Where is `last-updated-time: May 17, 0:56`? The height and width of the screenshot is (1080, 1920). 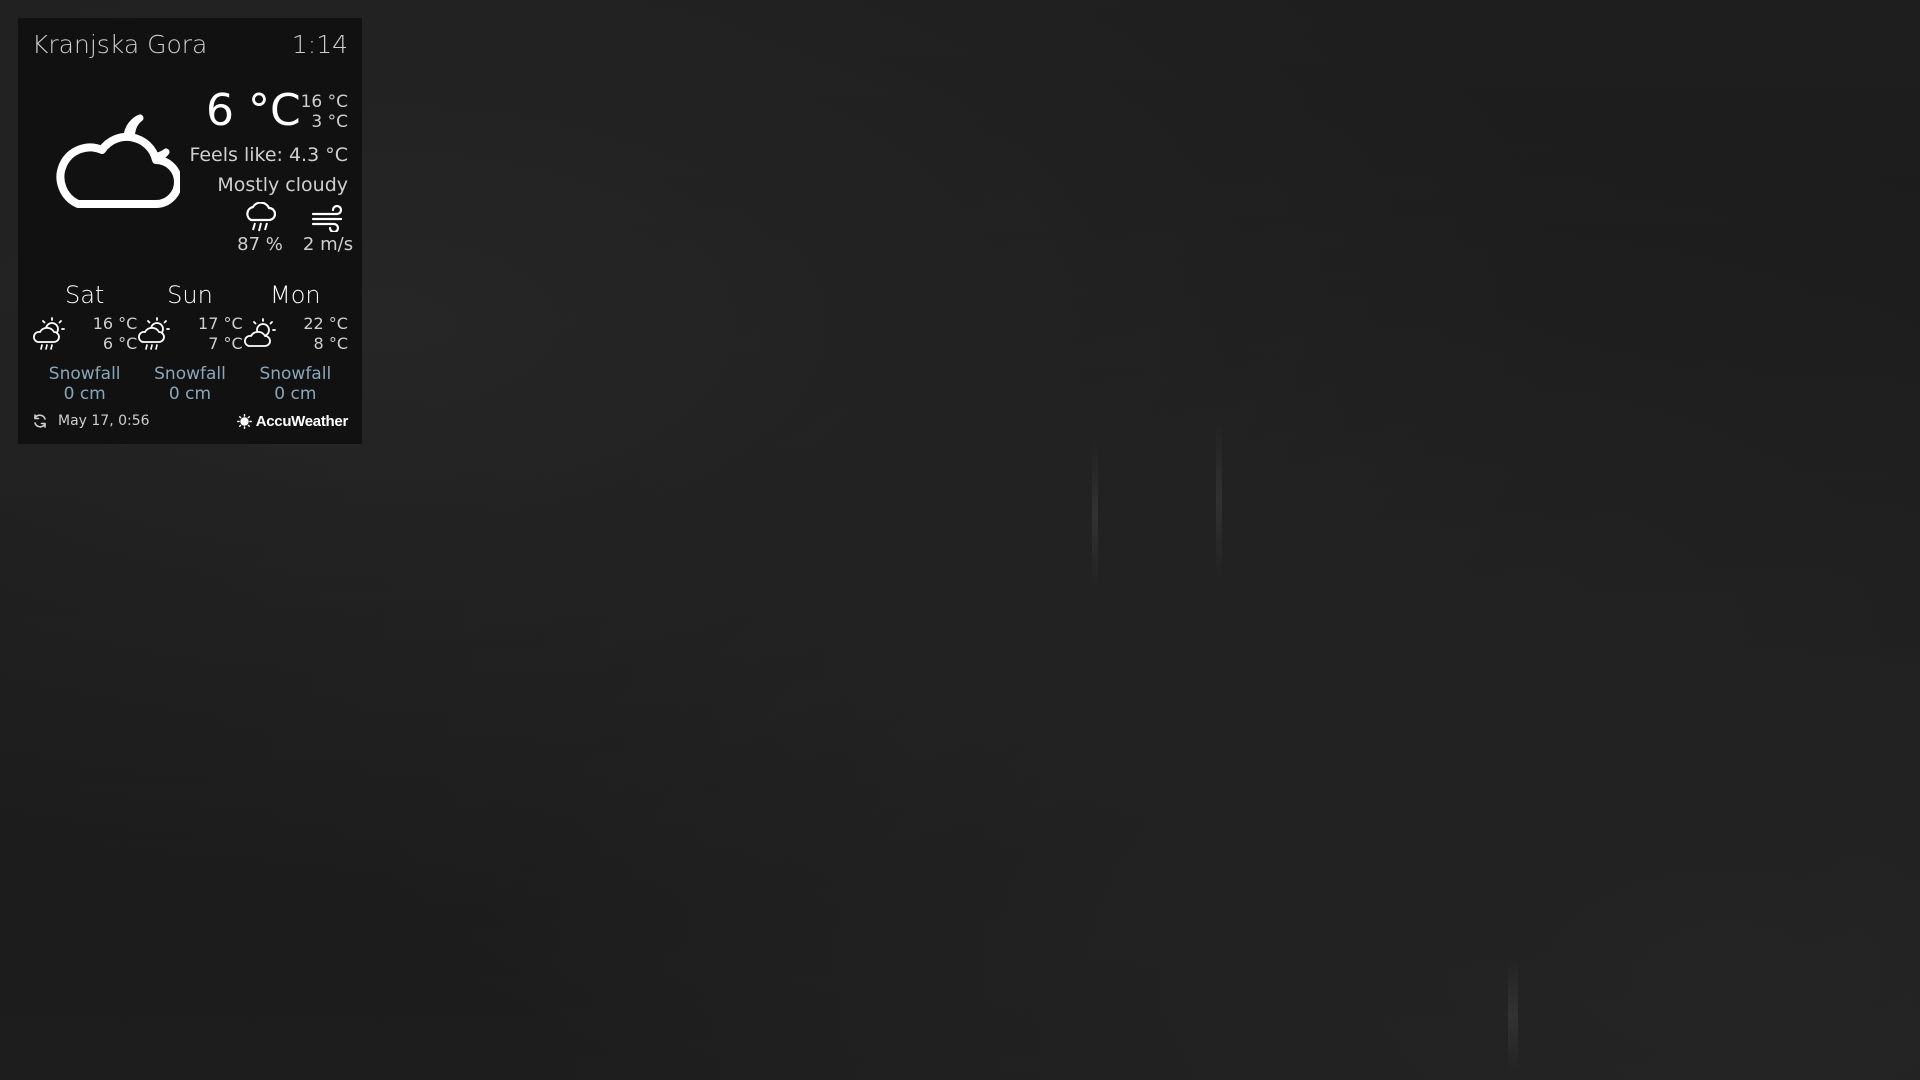 last-updated-time: May 17, 0:56 is located at coordinates (104, 421).